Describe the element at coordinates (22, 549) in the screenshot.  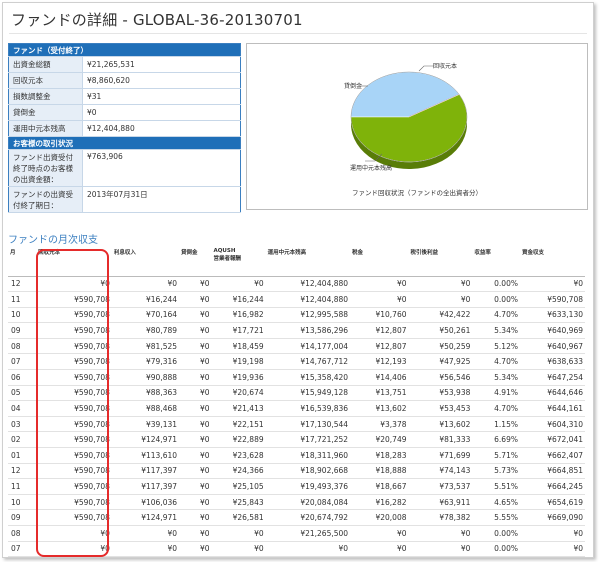
I see `cell-month: 07` at that location.